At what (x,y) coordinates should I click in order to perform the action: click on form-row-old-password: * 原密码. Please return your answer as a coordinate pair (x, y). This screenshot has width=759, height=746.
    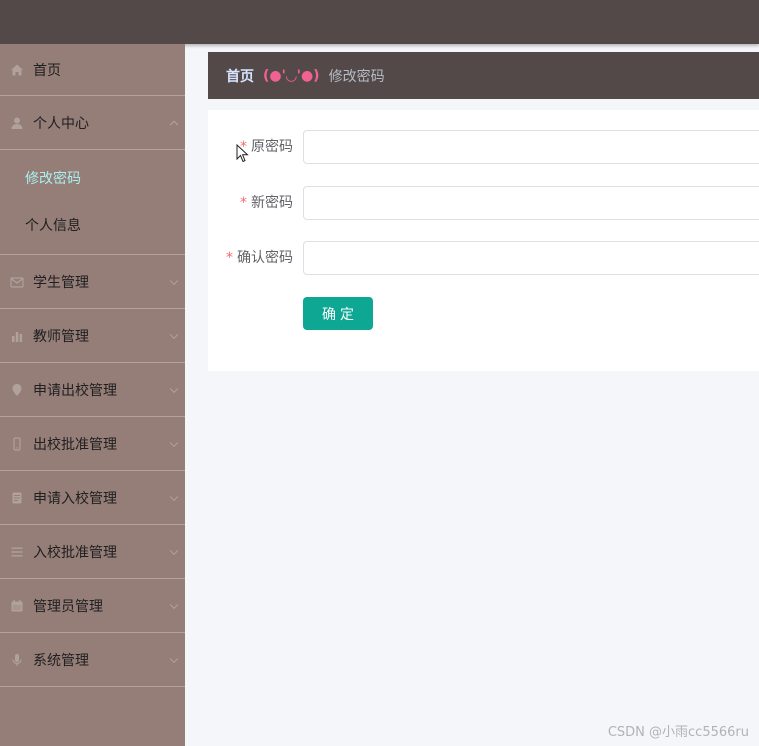
    Looking at the image, I should click on (483, 147).